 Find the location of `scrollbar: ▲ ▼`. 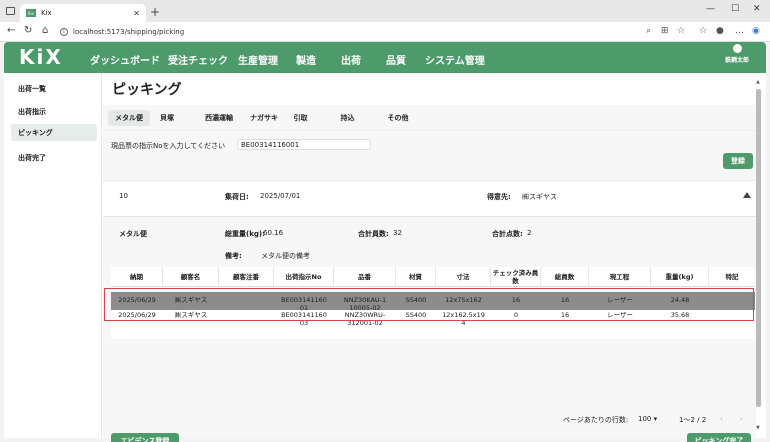

scrollbar: ▲ ▼ is located at coordinates (758, 255).